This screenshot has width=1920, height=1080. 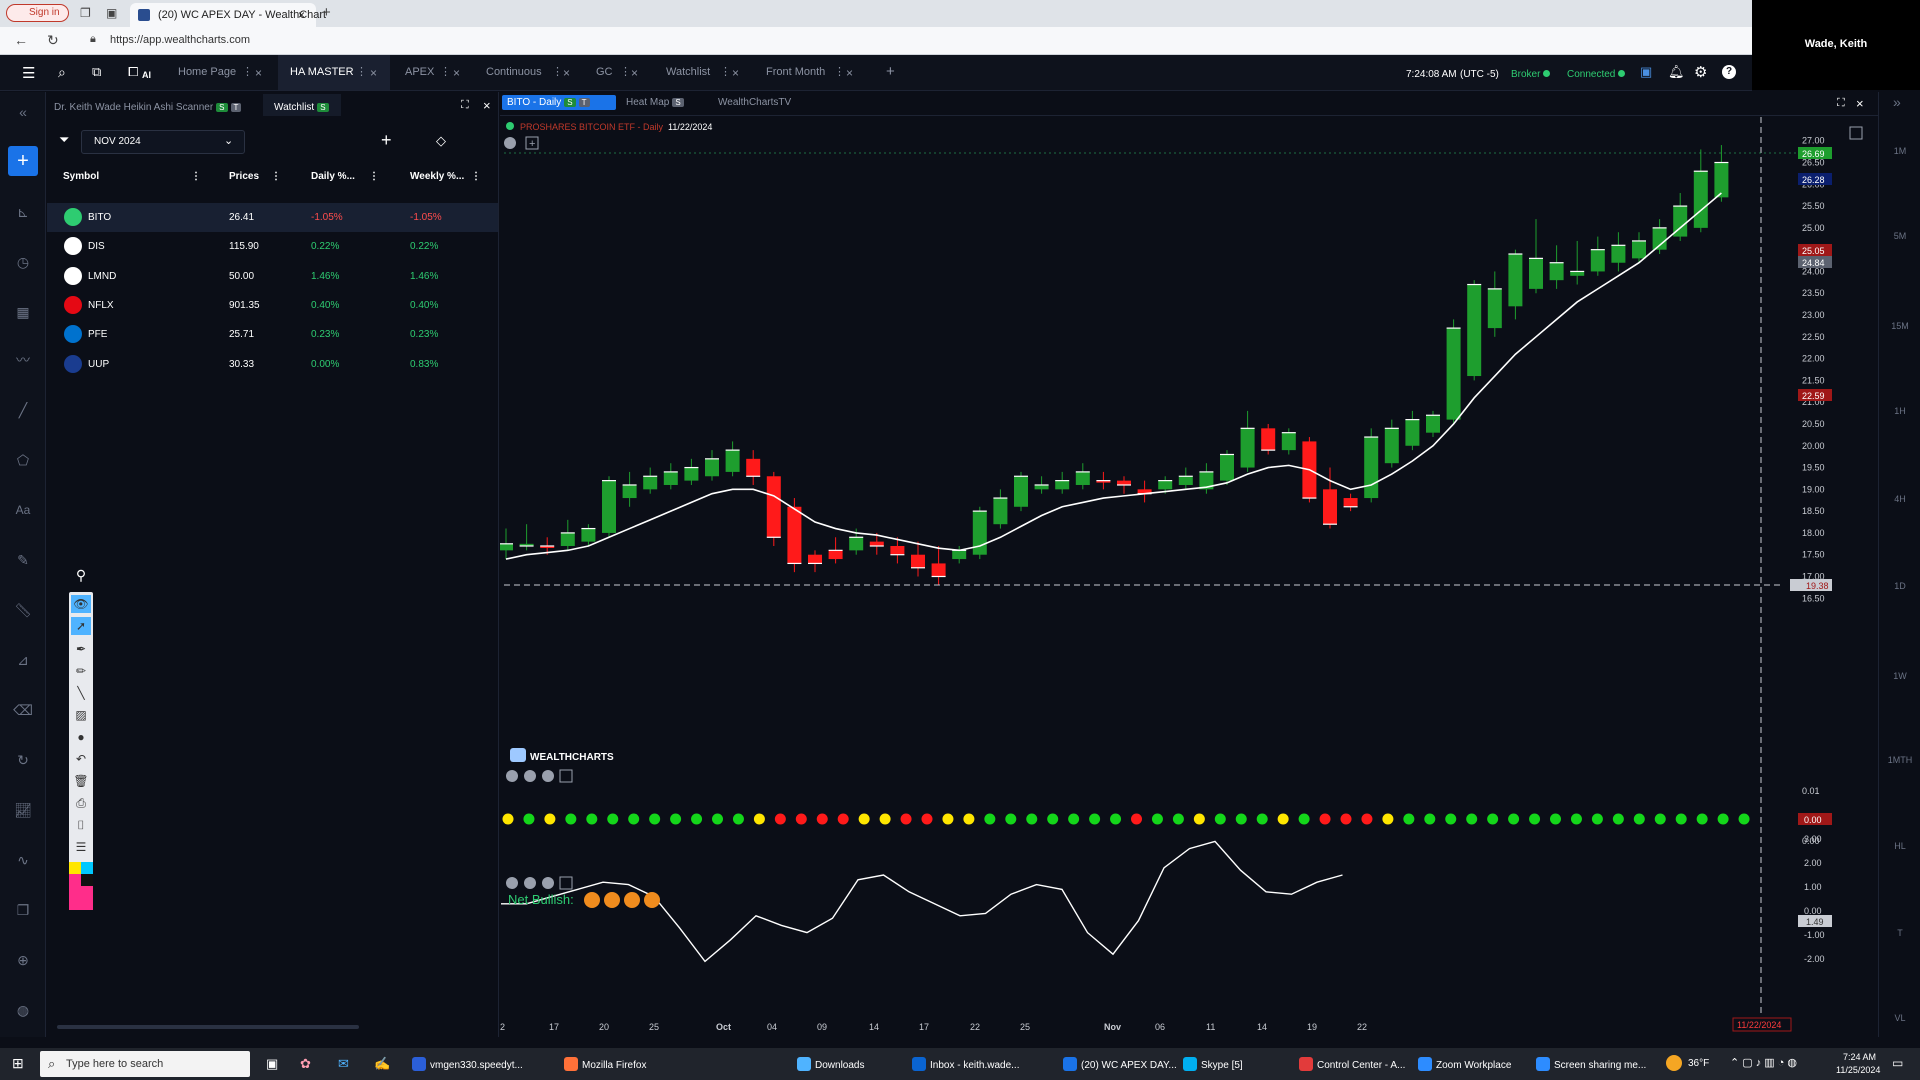 What do you see at coordinates (1700, 72) in the screenshot?
I see `gear-icon: ⚙` at bounding box center [1700, 72].